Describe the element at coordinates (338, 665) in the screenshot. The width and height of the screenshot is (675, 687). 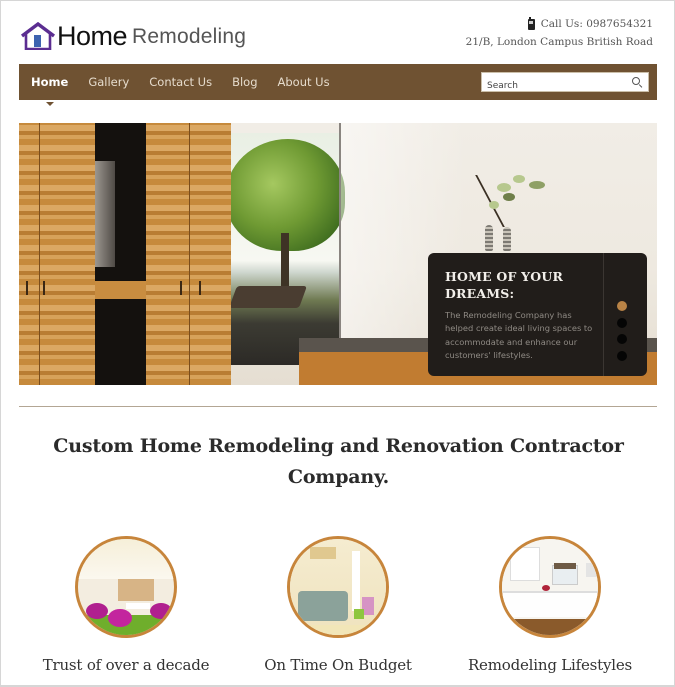
I see `feature-label: On Time On Budget` at that location.